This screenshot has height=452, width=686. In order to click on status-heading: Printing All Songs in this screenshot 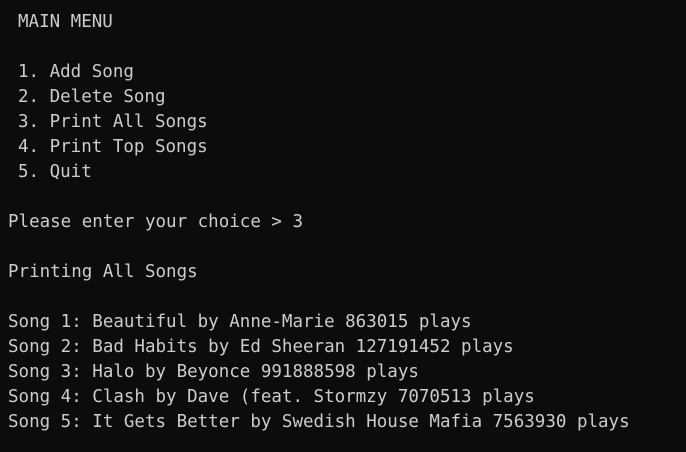, I will do `click(103, 272)`.